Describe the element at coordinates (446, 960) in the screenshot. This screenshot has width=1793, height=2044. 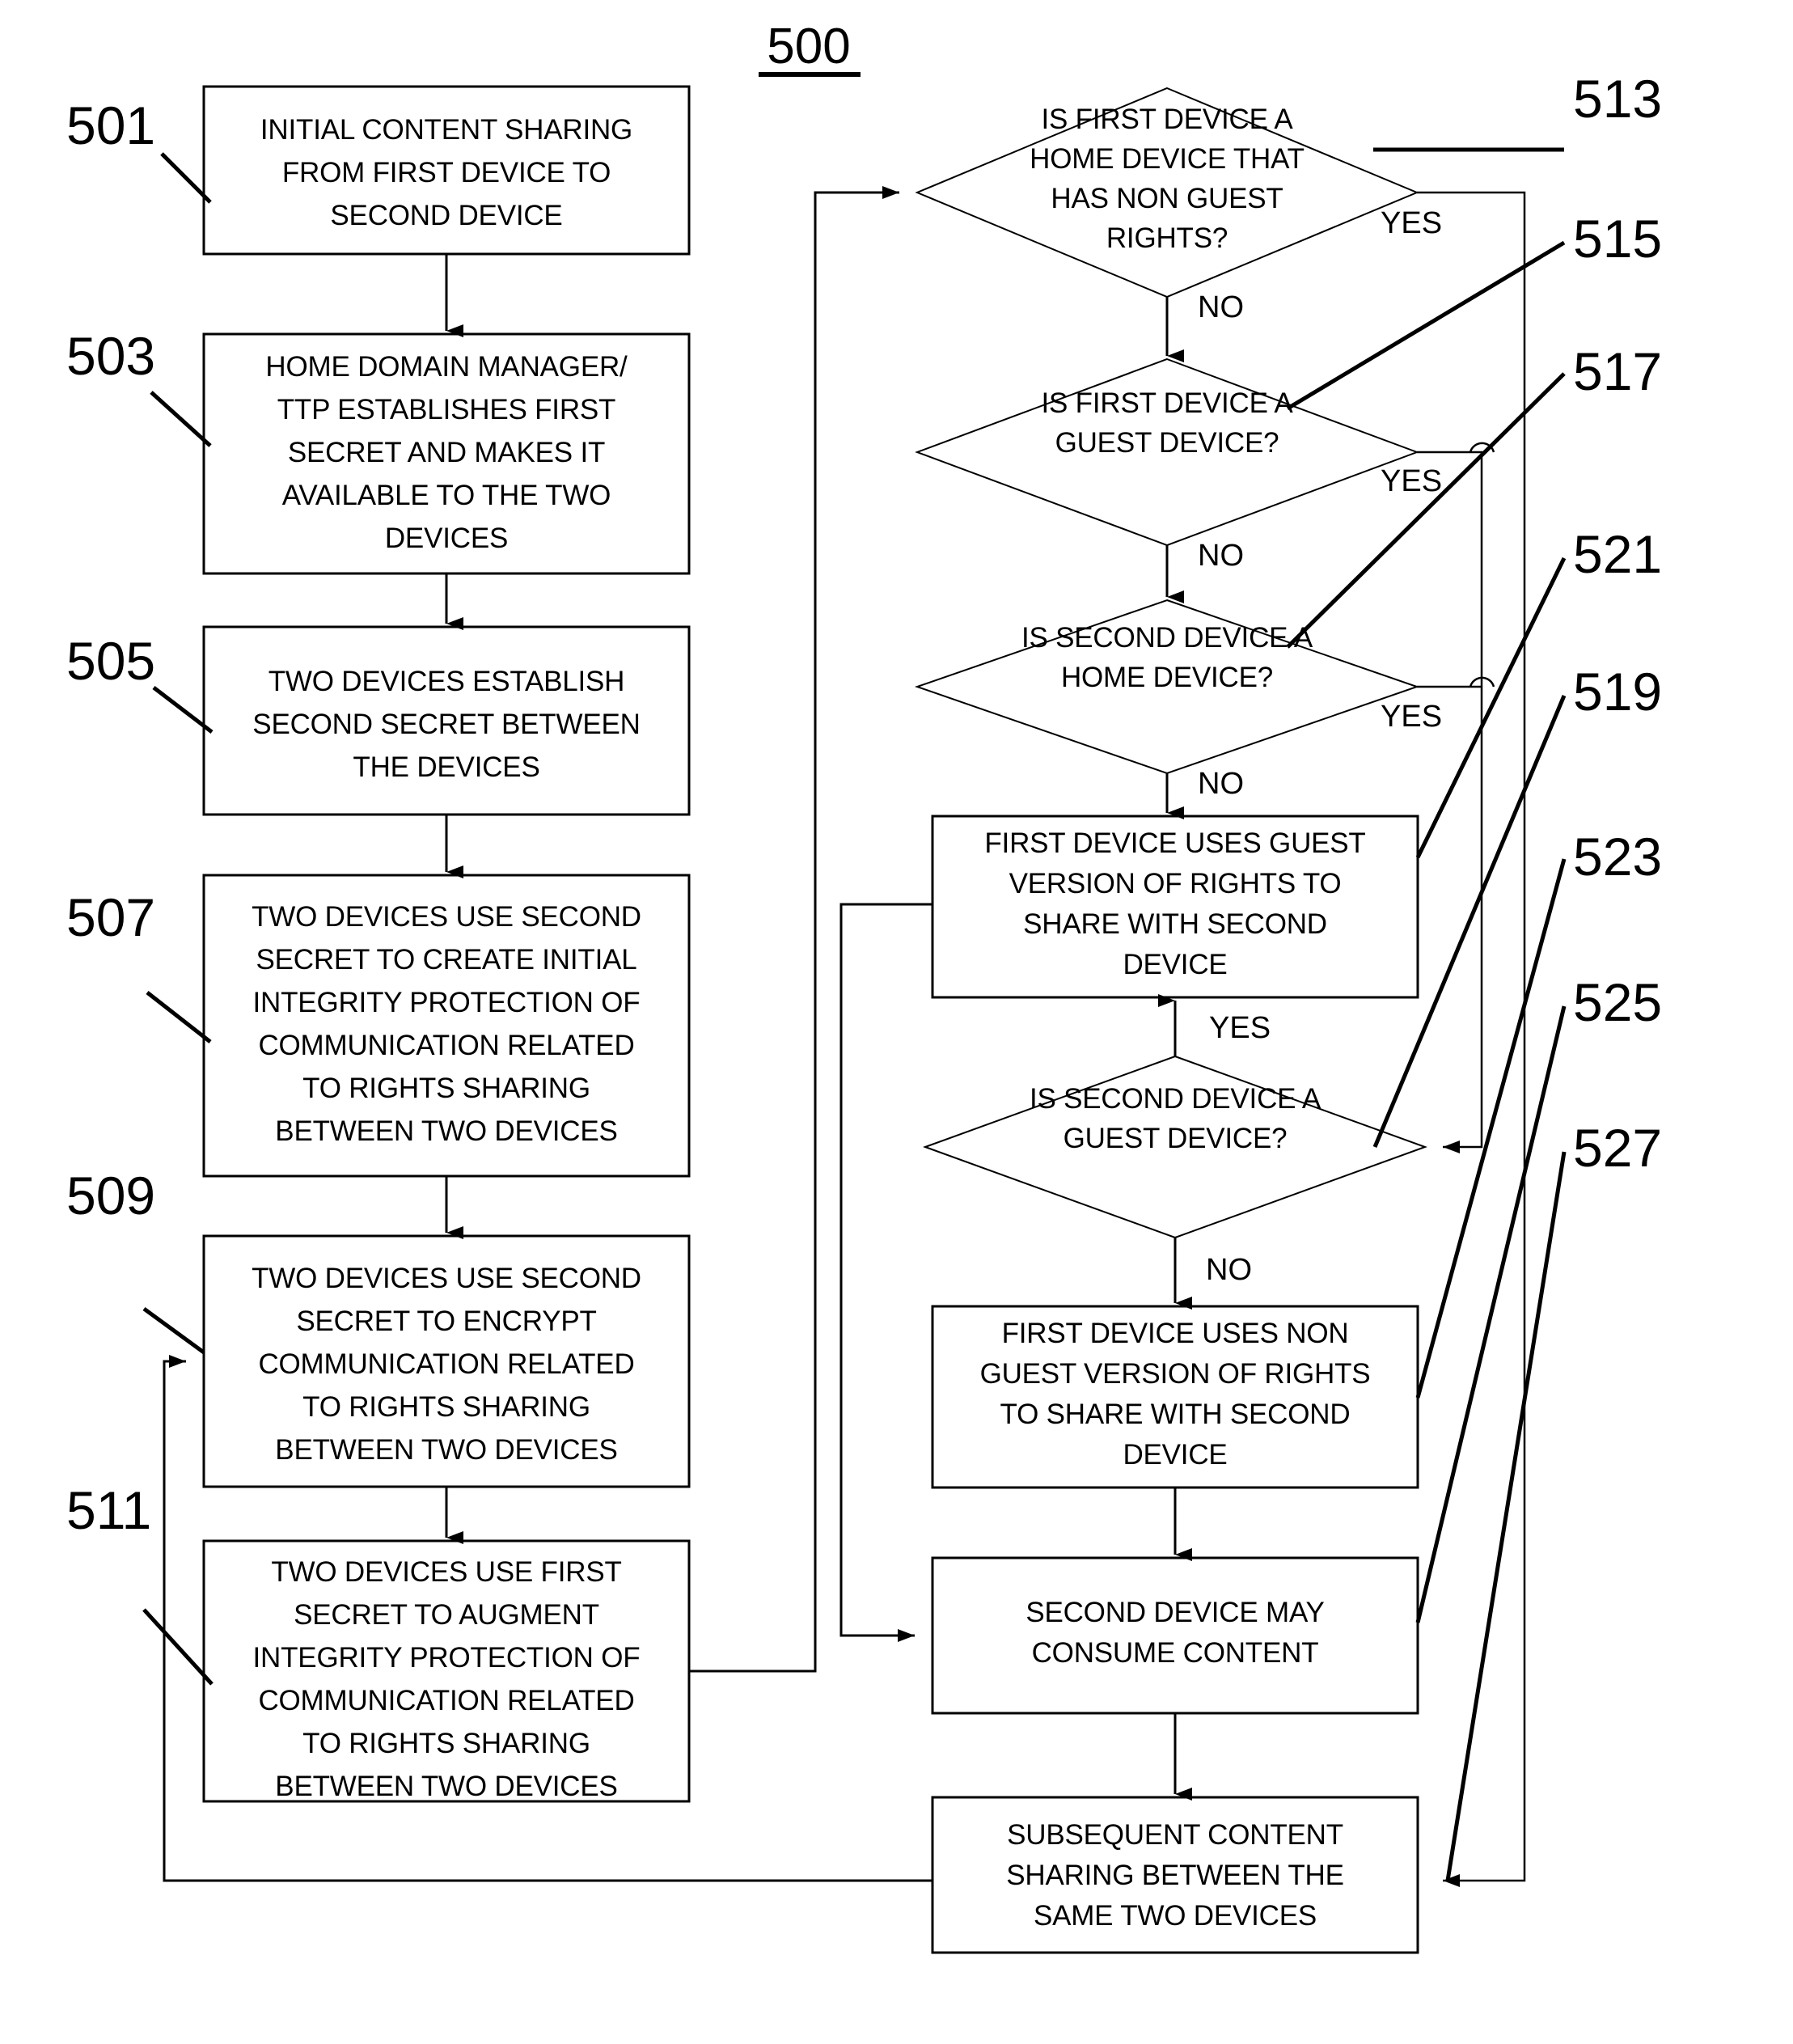
I see `node-507-line-1: SECRET TO CREATE INITIAL` at that location.